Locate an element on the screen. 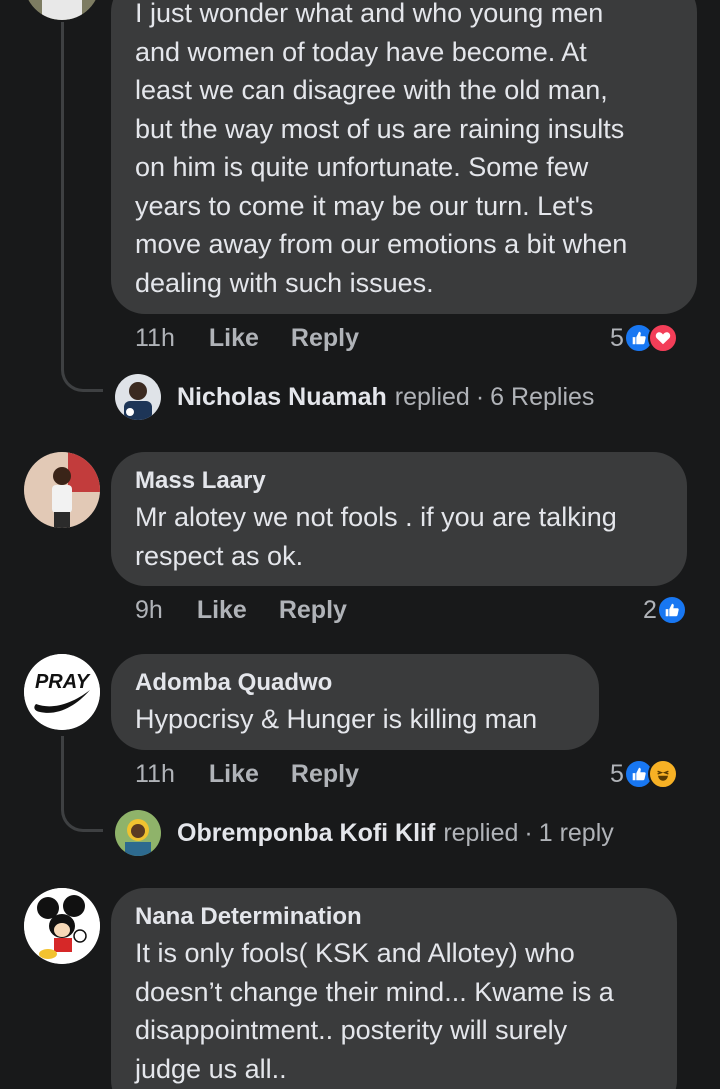 Image resolution: width=720 pixels, height=1089 pixels. view-replies-link: Nicholas Nuamah replied · 6 Replies is located at coordinates (354, 397).